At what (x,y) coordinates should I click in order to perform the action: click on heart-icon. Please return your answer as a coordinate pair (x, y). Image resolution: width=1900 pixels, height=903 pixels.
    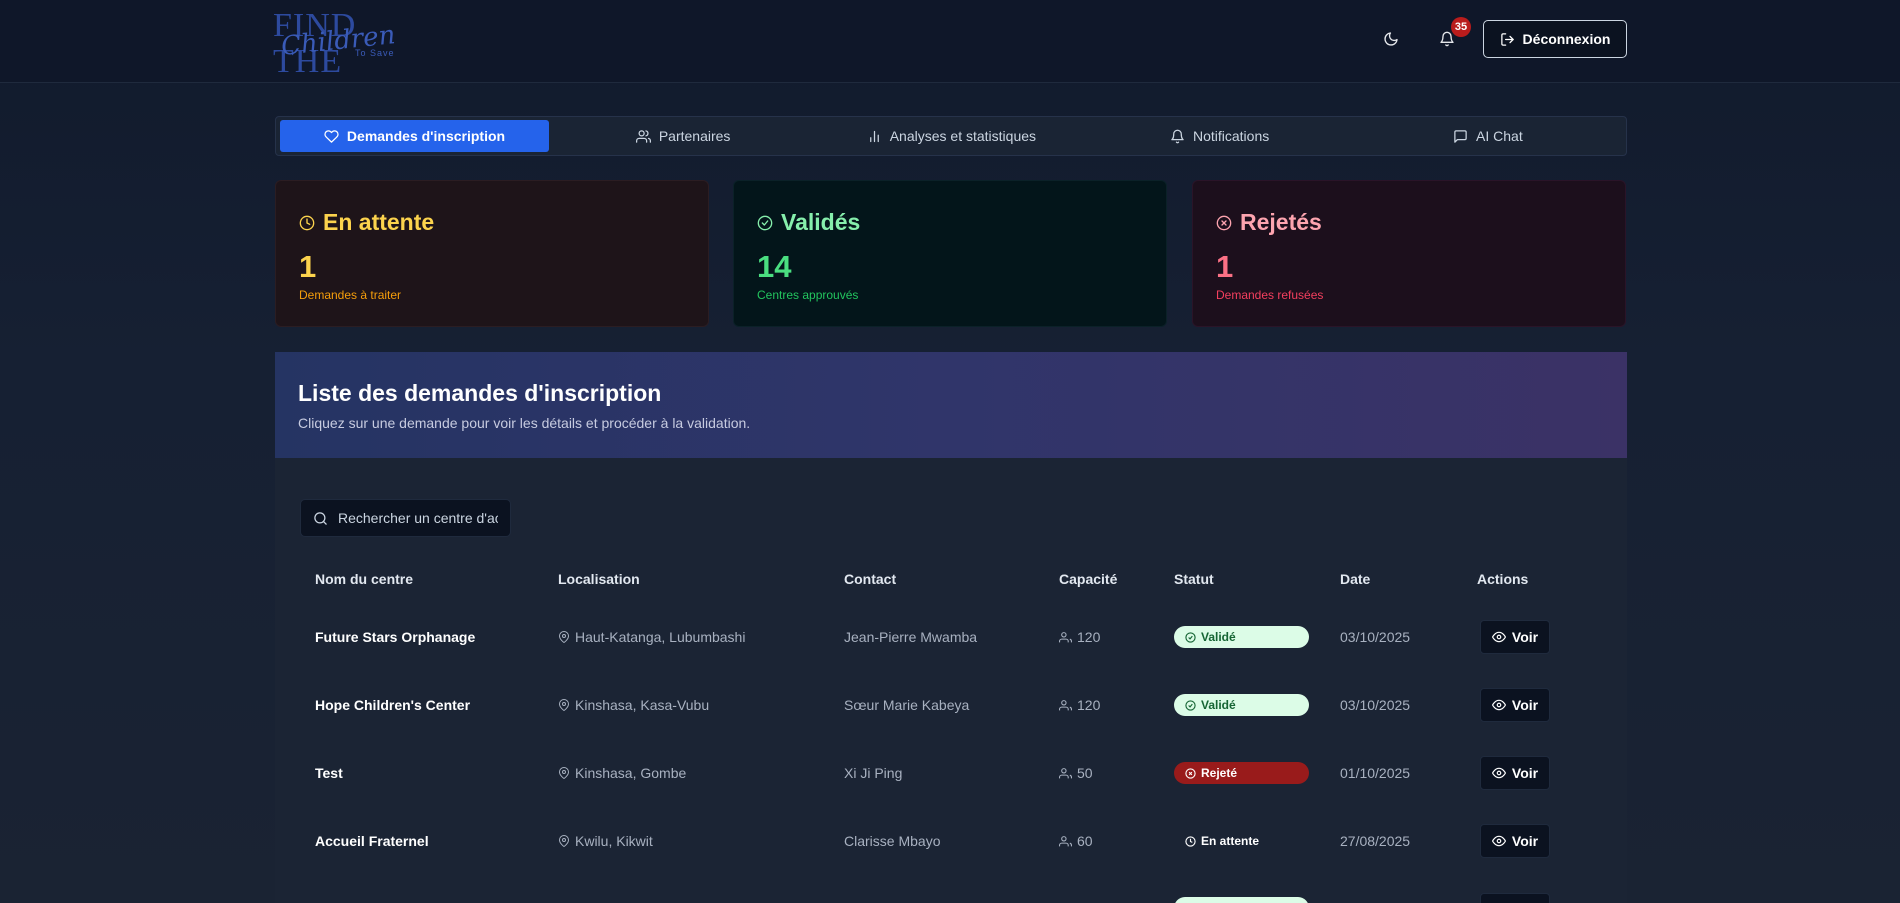
    Looking at the image, I should click on (331, 136).